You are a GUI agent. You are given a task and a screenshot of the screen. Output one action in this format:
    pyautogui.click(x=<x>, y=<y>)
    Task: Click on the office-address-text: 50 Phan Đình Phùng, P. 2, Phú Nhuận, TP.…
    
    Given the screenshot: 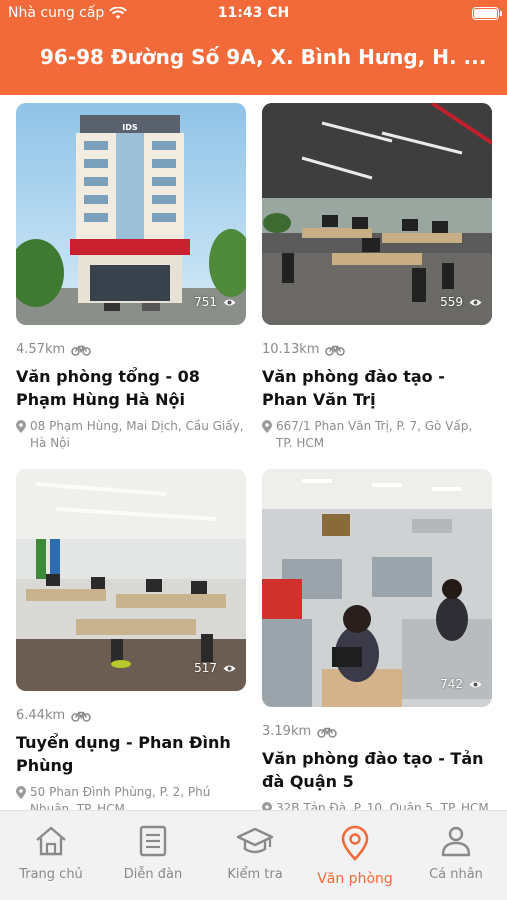 What is the action you would take?
    pyautogui.click(x=120, y=797)
    